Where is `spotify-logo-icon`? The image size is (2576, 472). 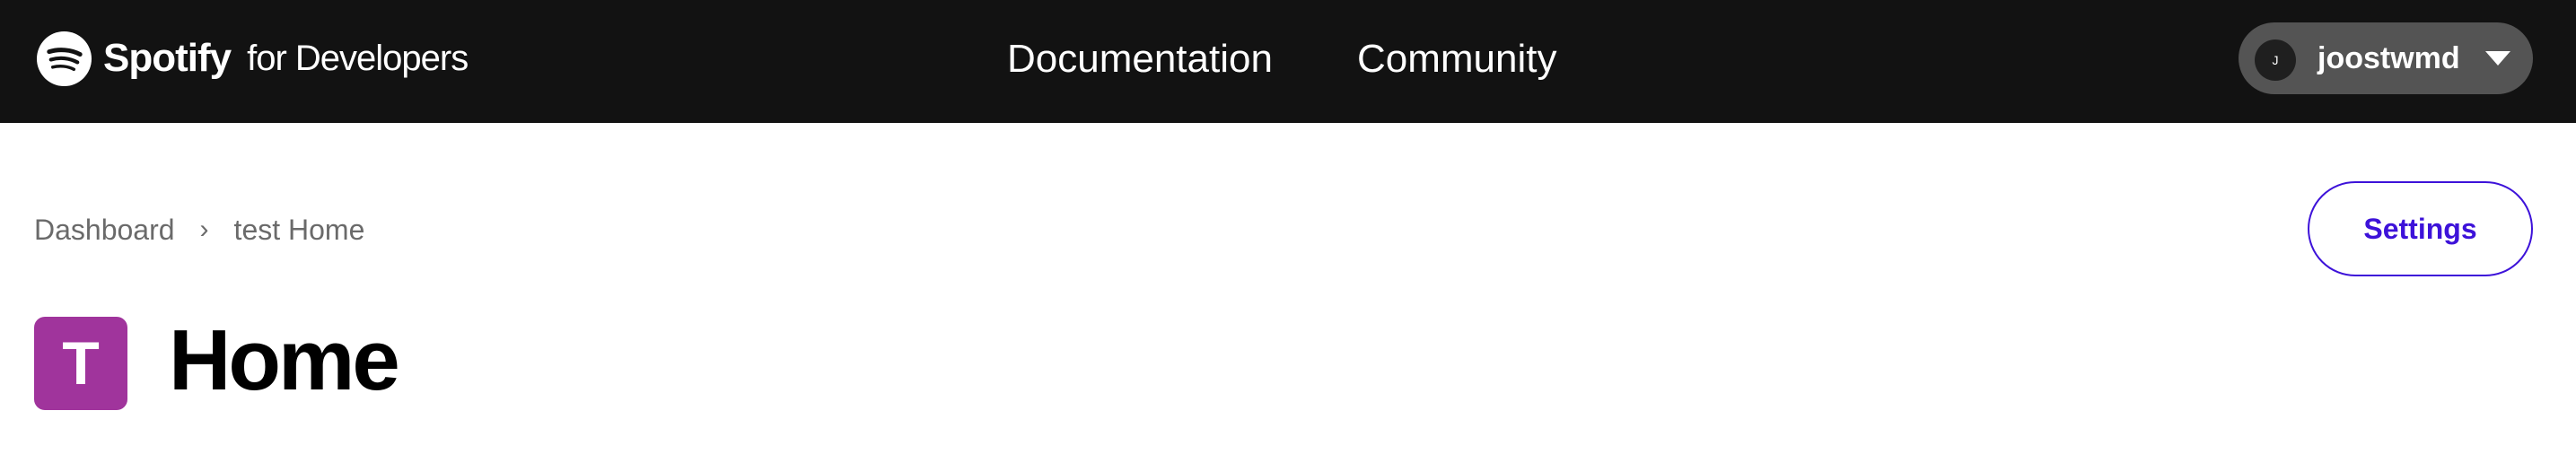 spotify-logo-icon is located at coordinates (64, 58).